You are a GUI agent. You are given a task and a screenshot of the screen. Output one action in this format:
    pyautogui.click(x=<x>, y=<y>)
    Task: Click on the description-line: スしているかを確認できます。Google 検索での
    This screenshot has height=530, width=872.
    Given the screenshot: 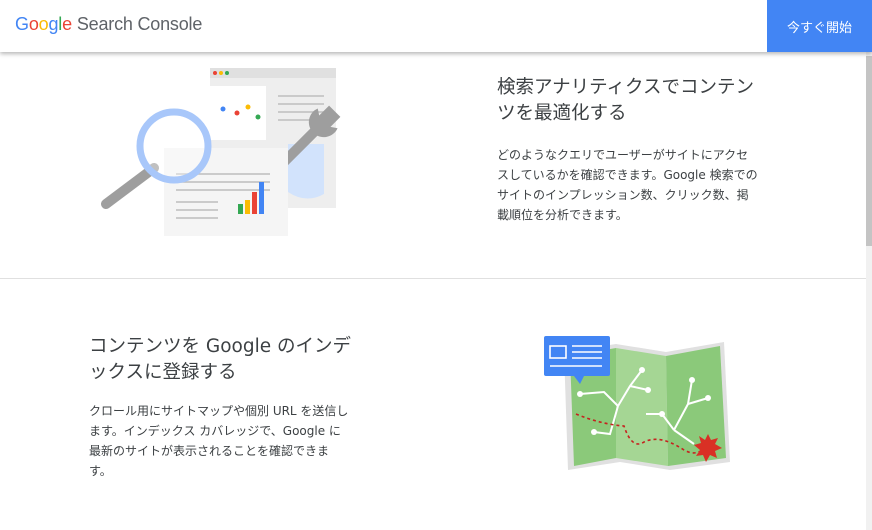 What is the action you would take?
    pyautogui.click(x=627, y=175)
    